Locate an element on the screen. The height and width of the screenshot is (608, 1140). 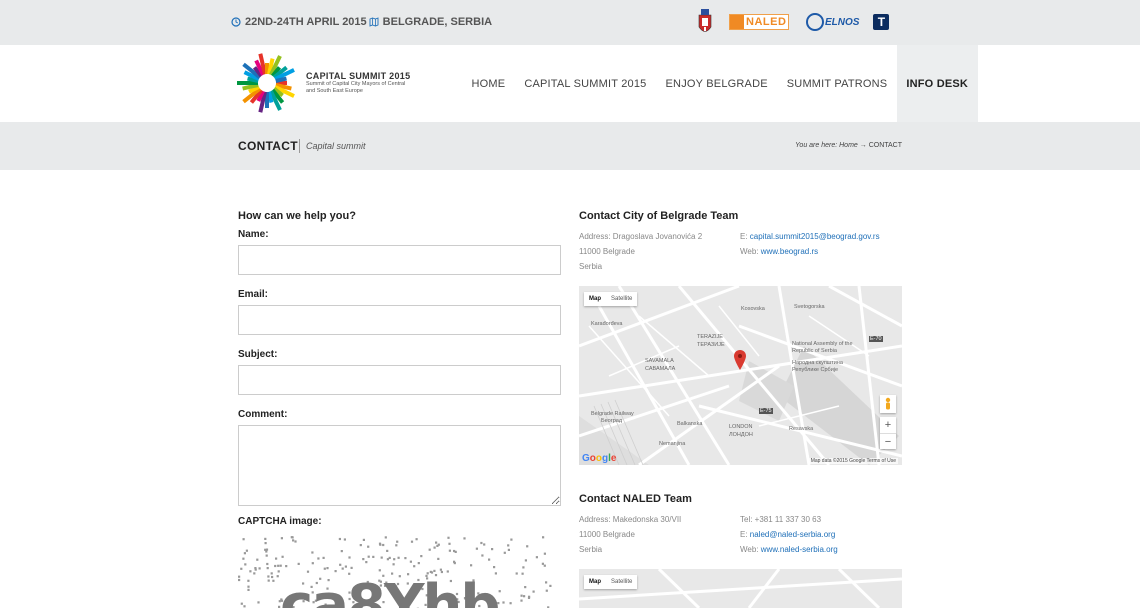
naled-map: Map Satellite is located at coordinates (740, 588).